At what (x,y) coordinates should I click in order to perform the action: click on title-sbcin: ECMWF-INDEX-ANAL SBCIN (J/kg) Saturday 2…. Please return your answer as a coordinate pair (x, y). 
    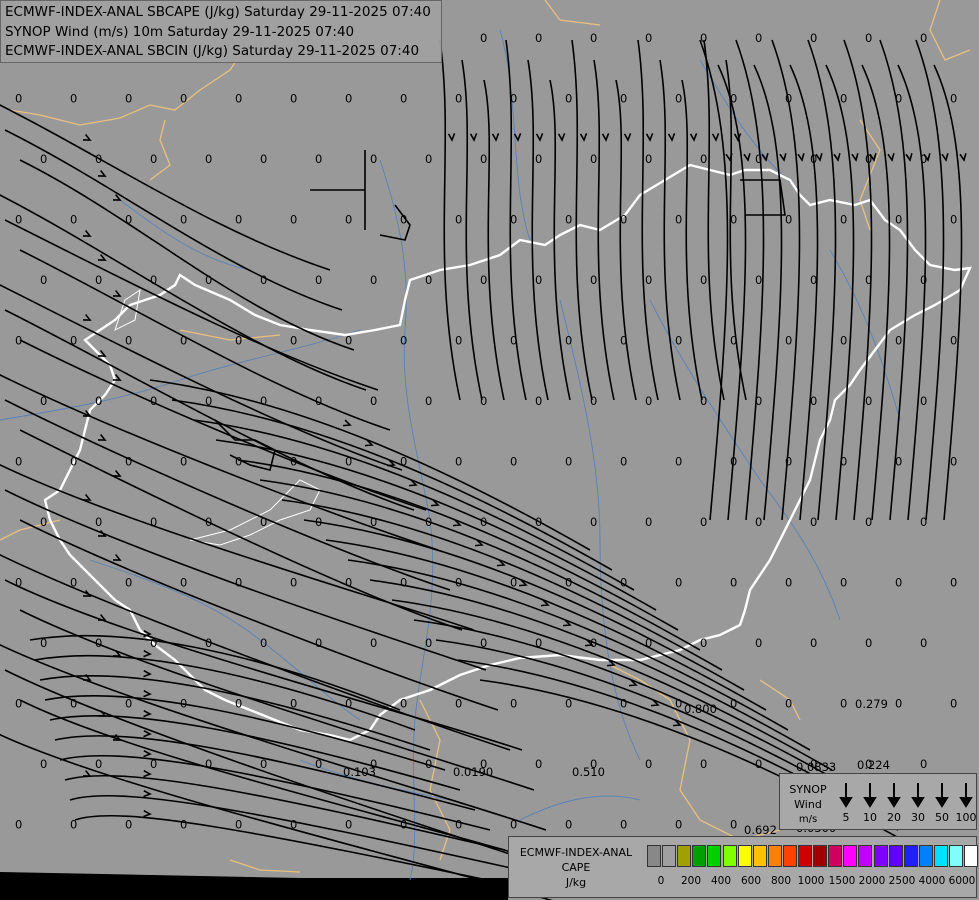
    Looking at the image, I should click on (212, 51).